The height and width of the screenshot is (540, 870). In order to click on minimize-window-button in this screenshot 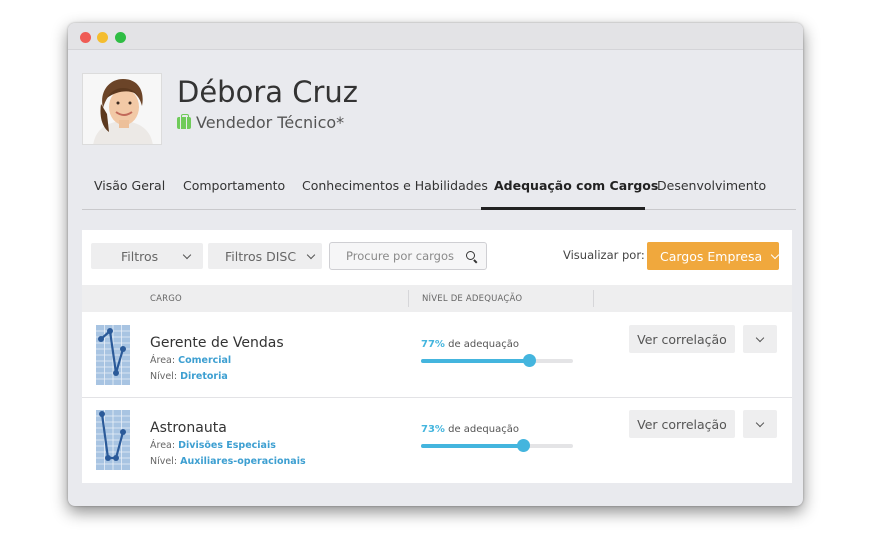, I will do `click(102, 37)`.